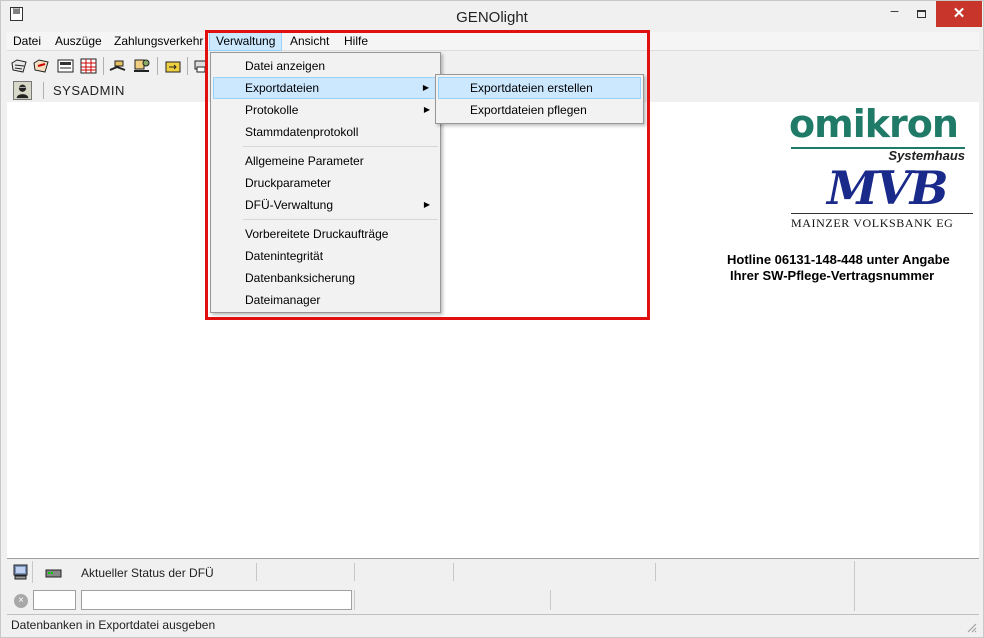  Describe the element at coordinates (158, 41) in the screenshot. I see `menu-zahlungsverkehr: Zahlungsverkehr` at that location.